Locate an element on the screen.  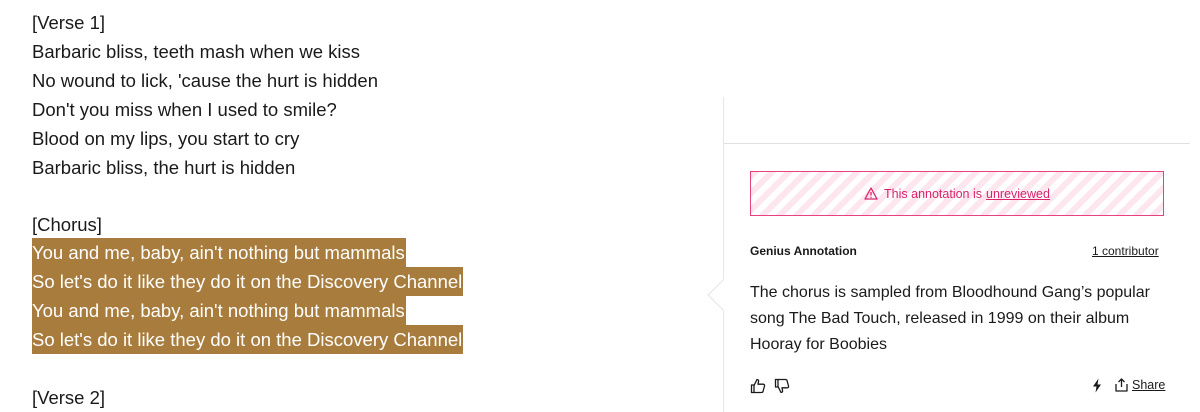
warning-text: This annotation is is located at coordinates (933, 193).